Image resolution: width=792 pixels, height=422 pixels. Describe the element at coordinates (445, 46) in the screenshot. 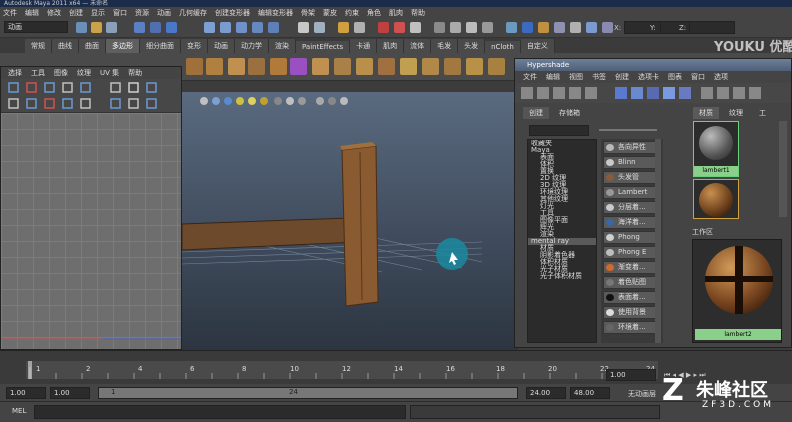

I see `shelf-tab: 毛发` at that location.